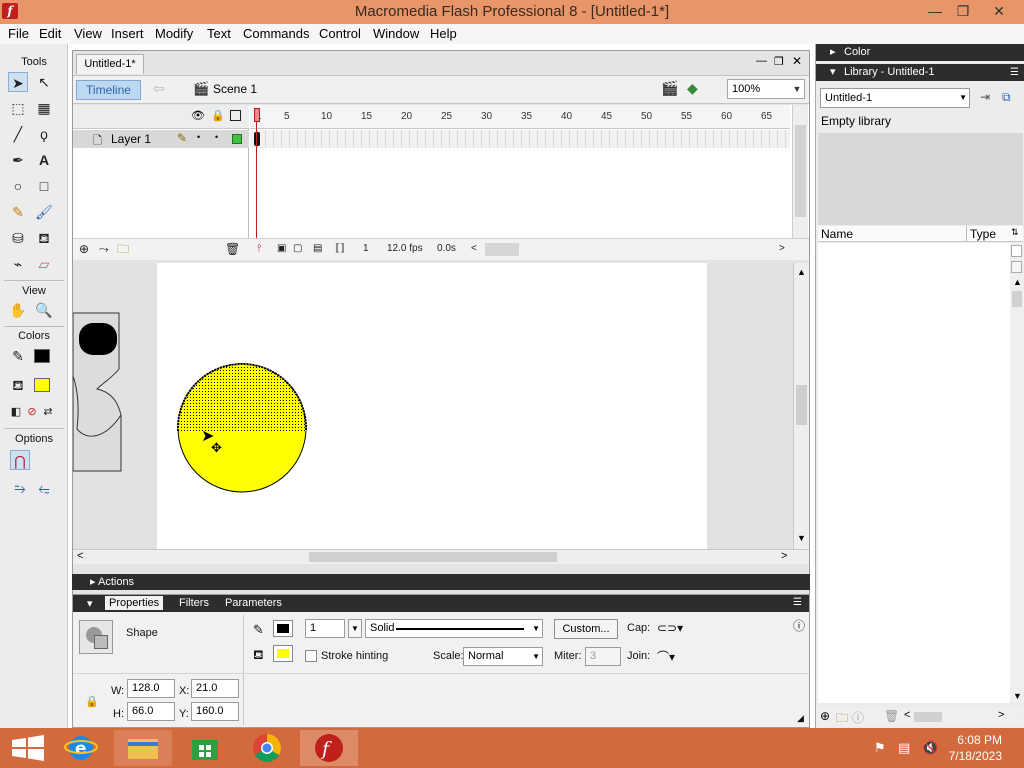 The width and height of the screenshot is (1024, 768). What do you see at coordinates (935, 11) in the screenshot?
I see `minimize-button: —` at bounding box center [935, 11].